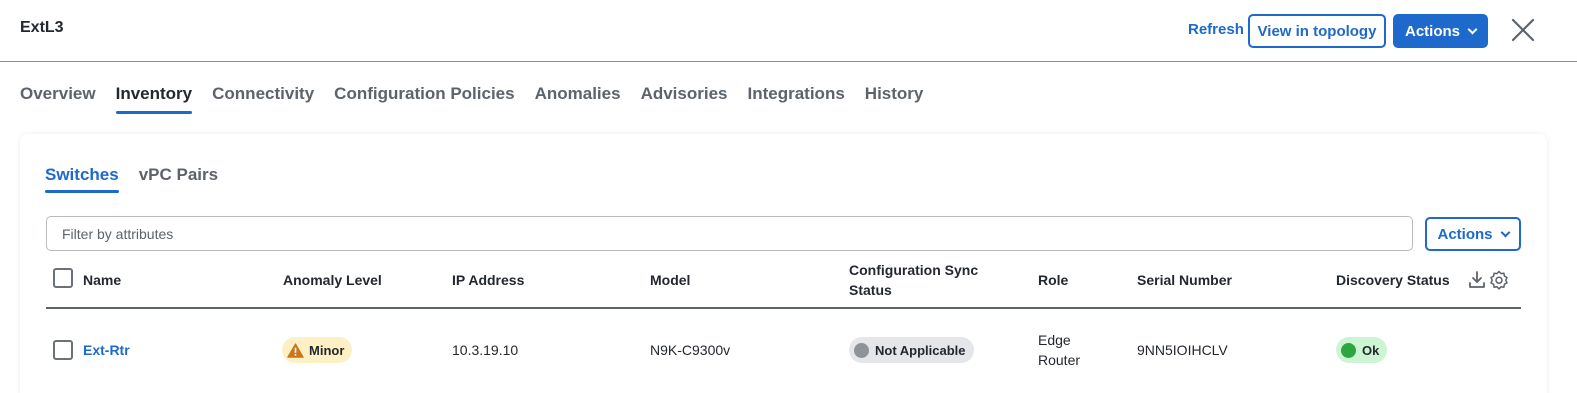  Describe the element at coordinates (1432, 31) in the screenshot. I see `header-actions-label: Actions` at that location.